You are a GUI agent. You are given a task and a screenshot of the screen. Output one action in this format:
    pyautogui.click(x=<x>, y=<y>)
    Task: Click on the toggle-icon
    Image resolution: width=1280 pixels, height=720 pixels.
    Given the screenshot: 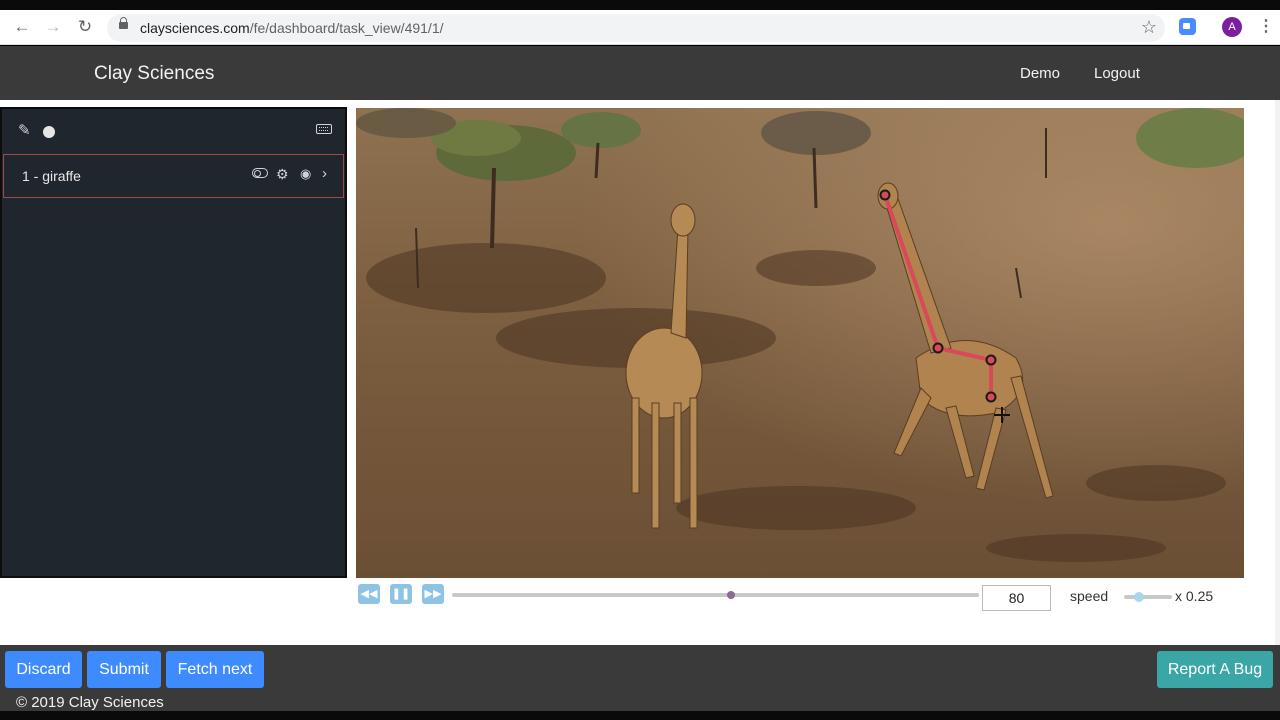 What is the action you would take?
    pyautogui.click(x=260, y=173)
    